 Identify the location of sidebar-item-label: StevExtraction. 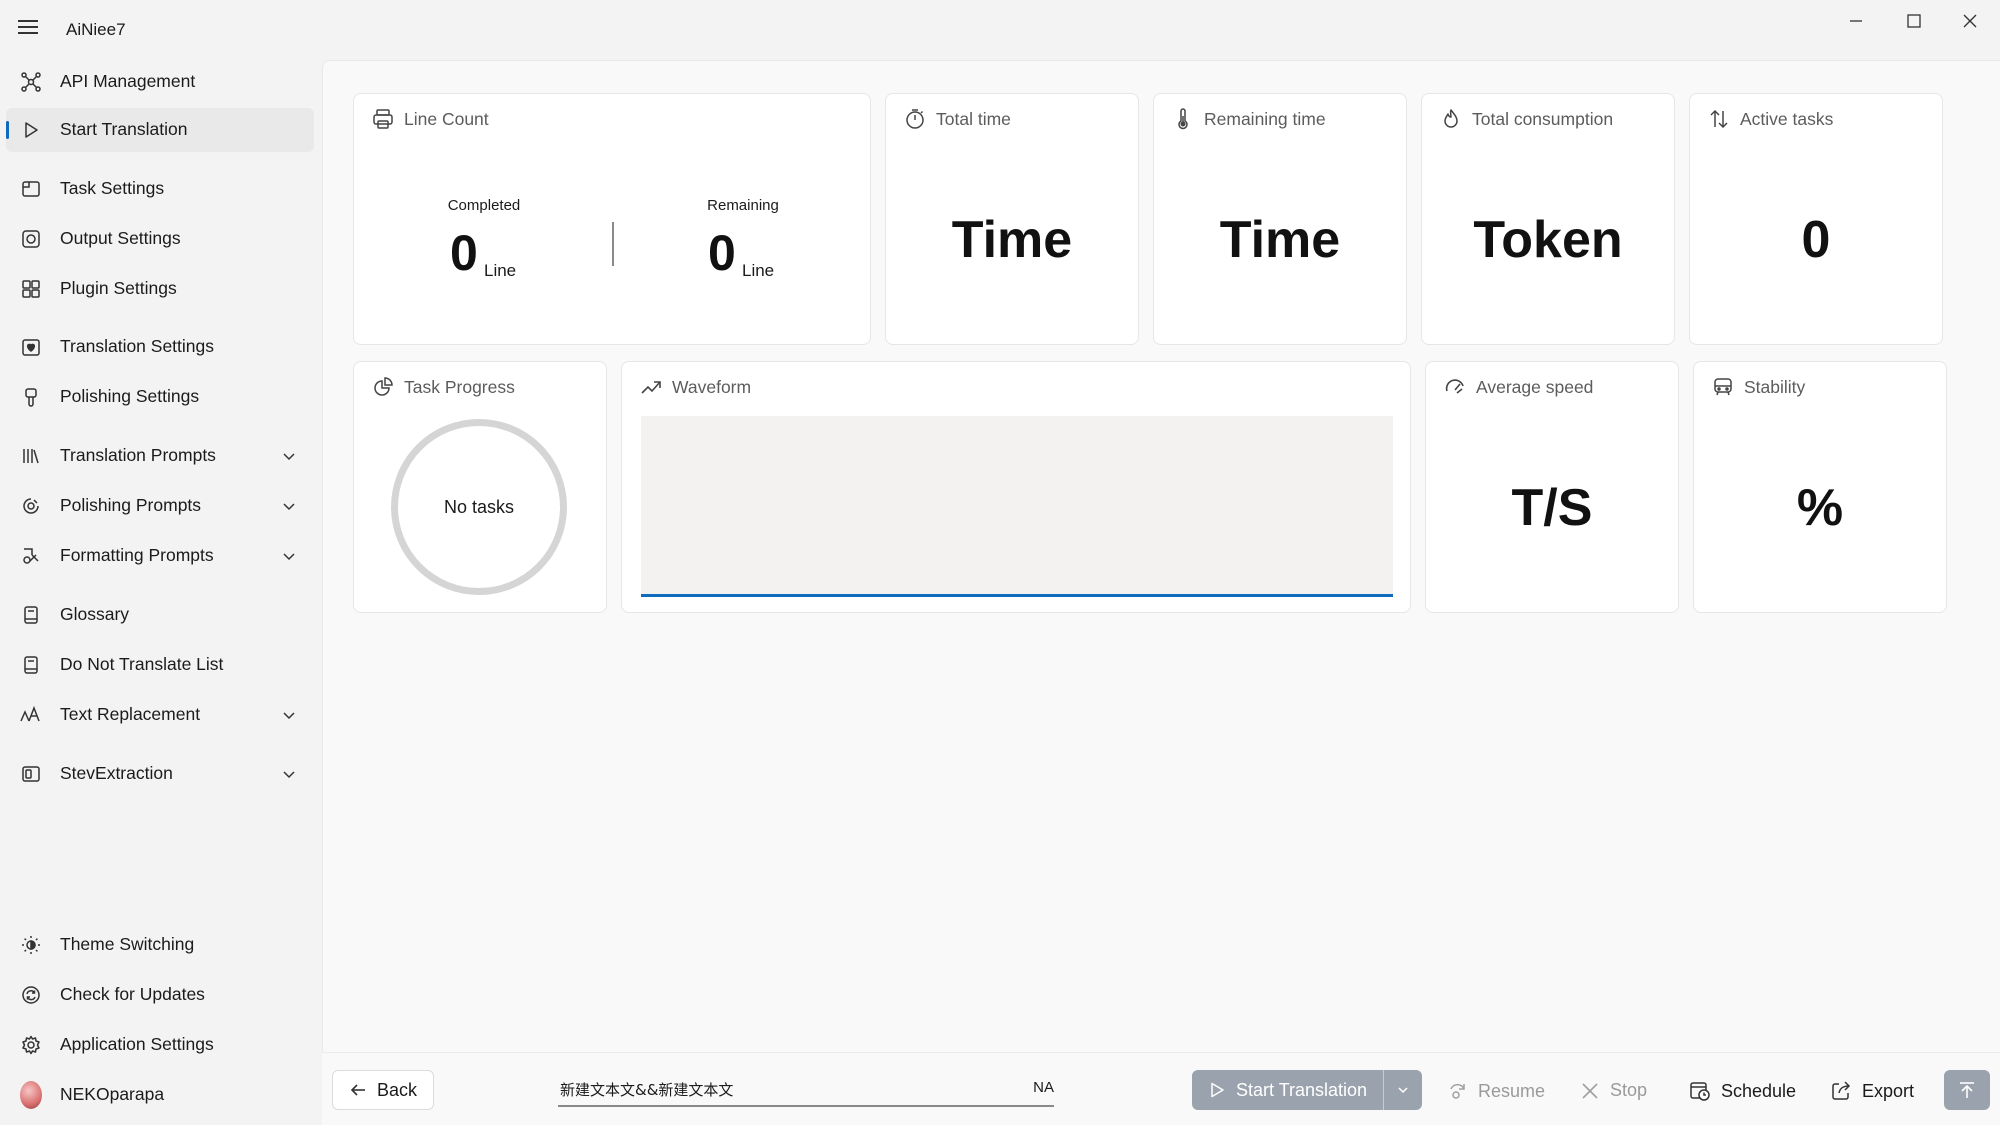
(116, 773).